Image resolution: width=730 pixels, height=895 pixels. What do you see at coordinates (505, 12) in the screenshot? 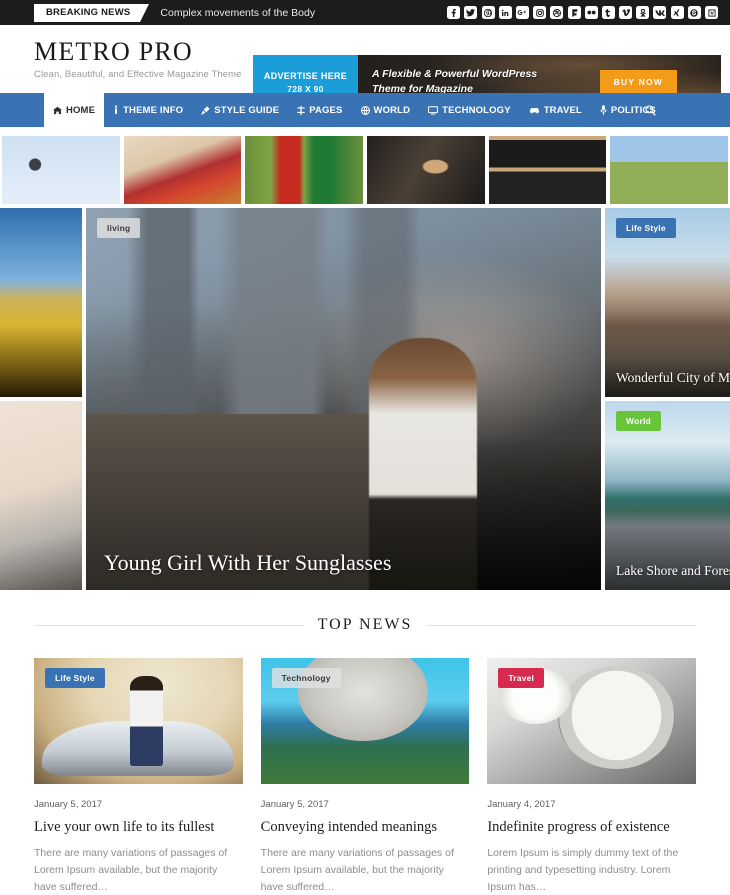
I see `linkedin-icon` at bounding box center [505, 12].